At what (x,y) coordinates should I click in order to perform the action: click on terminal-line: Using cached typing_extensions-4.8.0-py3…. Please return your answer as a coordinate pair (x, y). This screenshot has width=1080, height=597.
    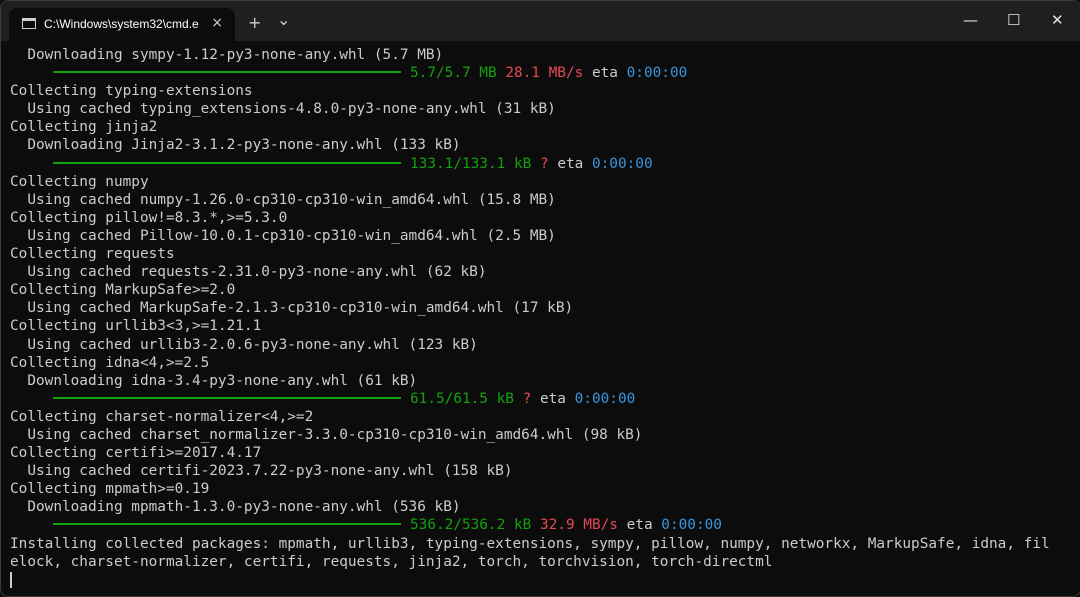
    Looking at the image, I should click on (283, 109).